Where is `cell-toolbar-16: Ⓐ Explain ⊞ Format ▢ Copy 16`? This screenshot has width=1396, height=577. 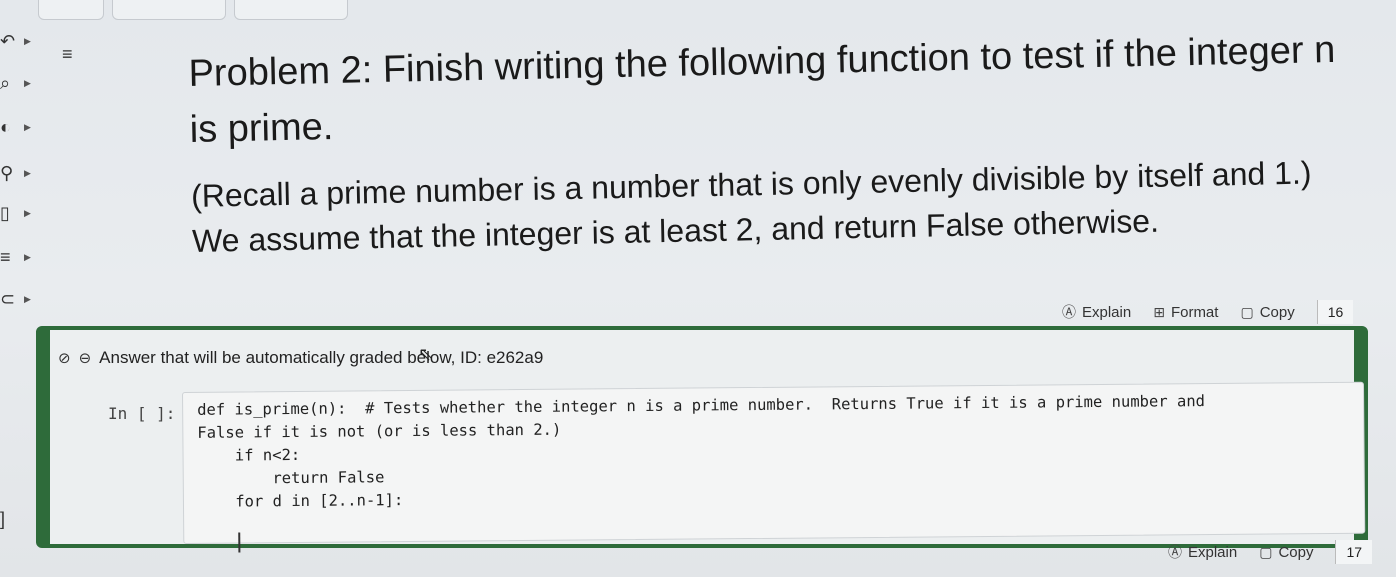 cell-toolbar-16: Ⓐ Explain ⊞ Format ▢ Copy 16 is located at coordinates (1208, 312).